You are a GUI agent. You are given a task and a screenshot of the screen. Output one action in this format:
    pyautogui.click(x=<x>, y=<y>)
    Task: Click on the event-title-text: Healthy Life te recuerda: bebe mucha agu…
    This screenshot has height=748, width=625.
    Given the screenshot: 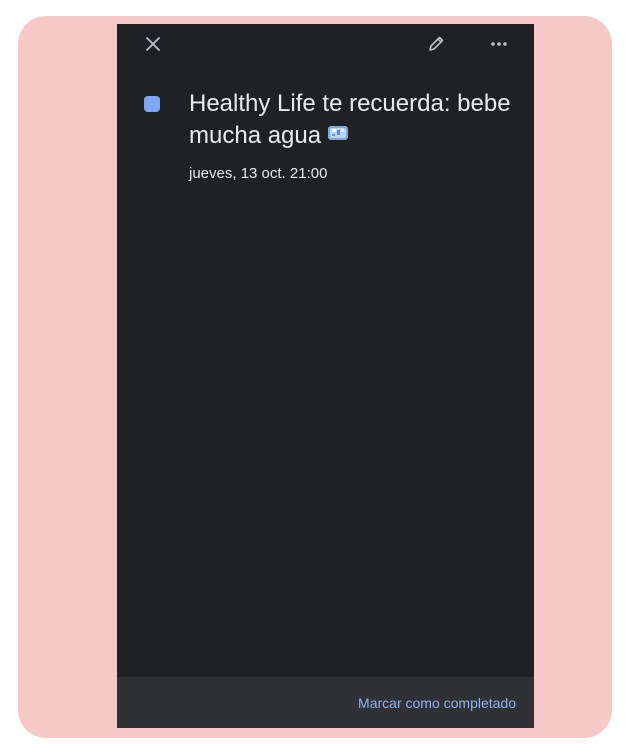 What is the action you would take?
    pyautogui.click(x=350, y=119)
    